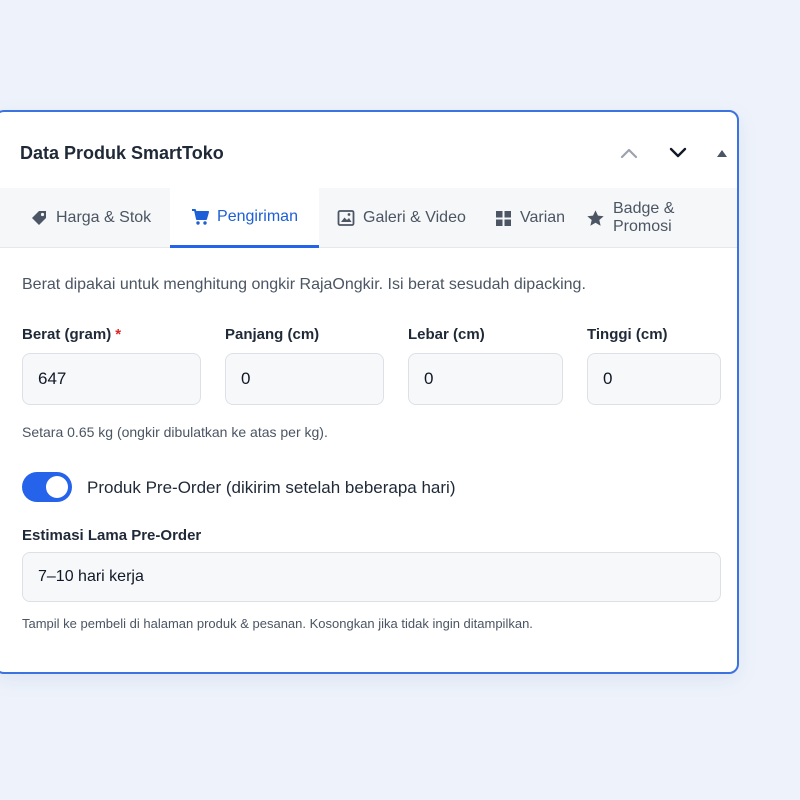  Describe the element at coordinates (201, 216) in the screenshot. I see `cart-icon` at that location.